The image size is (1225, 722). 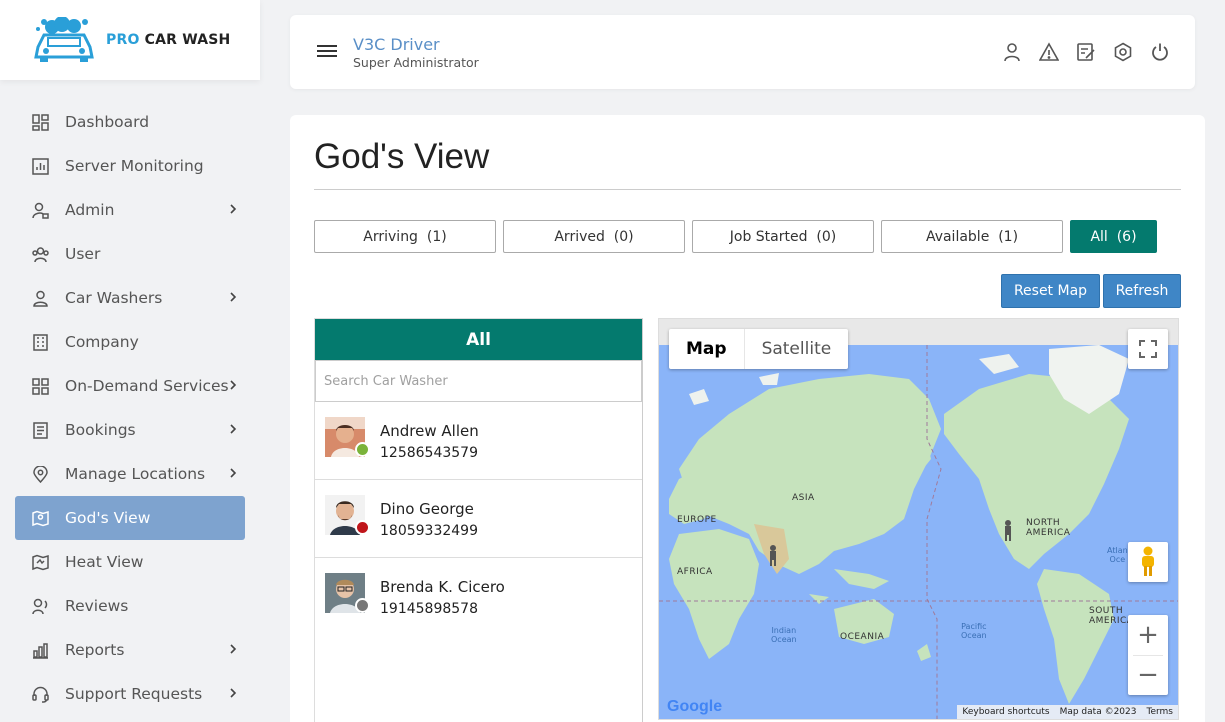 What do you see at coordinates (1148, 635) in the screenshot?
I see `zoom-in-button: +` at bounding box center [1148, 635].